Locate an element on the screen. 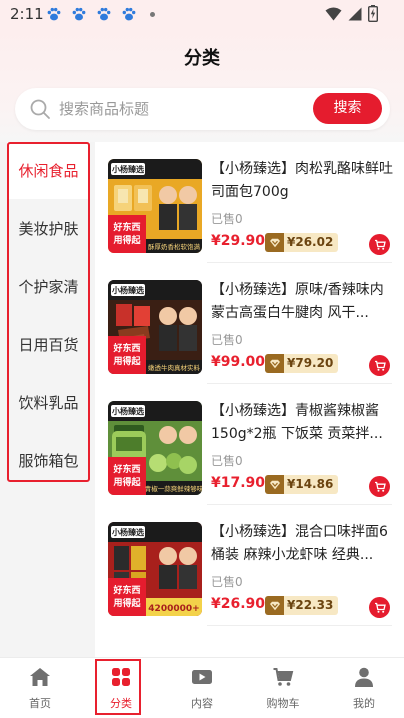 The width and height of the screenshot is (404, 718). sidebar-item-beverages: 饮料乳品 is located at coordinates (48, 402).